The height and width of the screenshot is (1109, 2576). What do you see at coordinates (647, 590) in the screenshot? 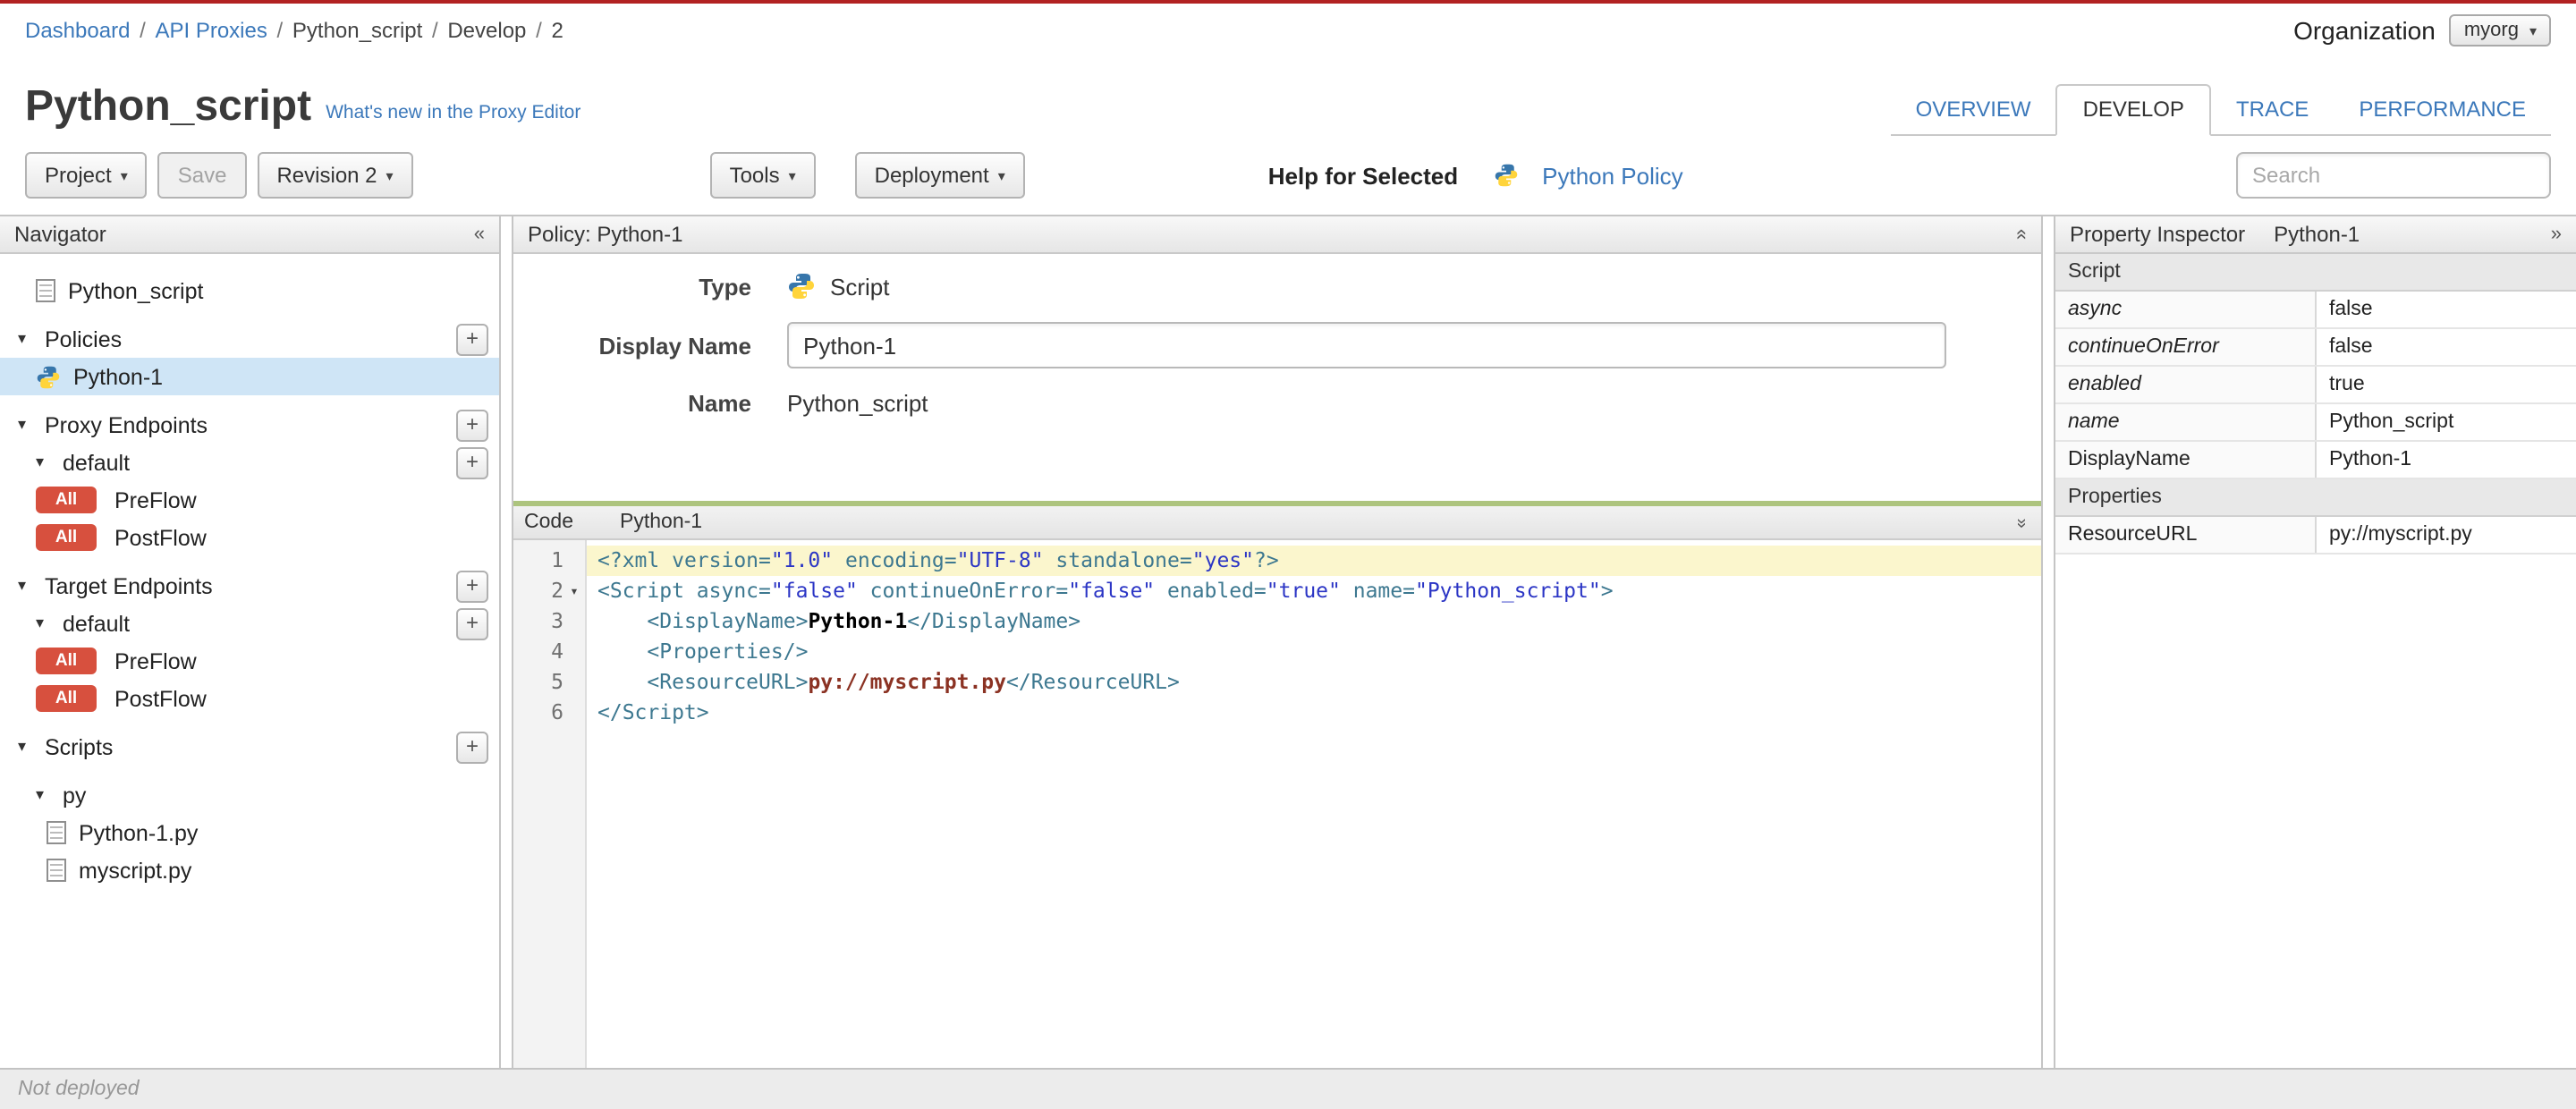
I see `code-token: <Script` at bounding box center [647, 590].